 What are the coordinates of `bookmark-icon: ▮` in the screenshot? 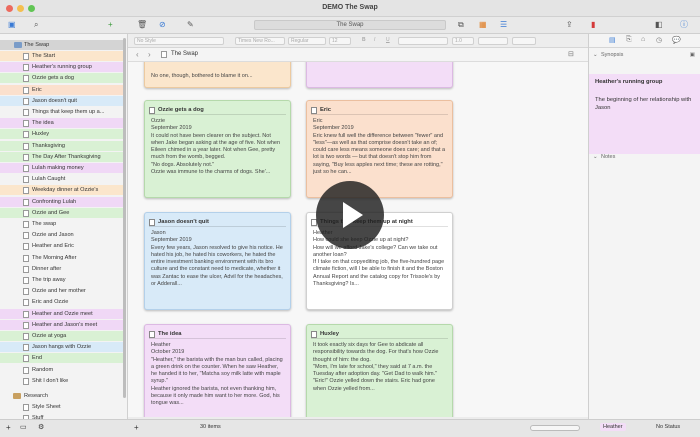 It's located at (593, 25).